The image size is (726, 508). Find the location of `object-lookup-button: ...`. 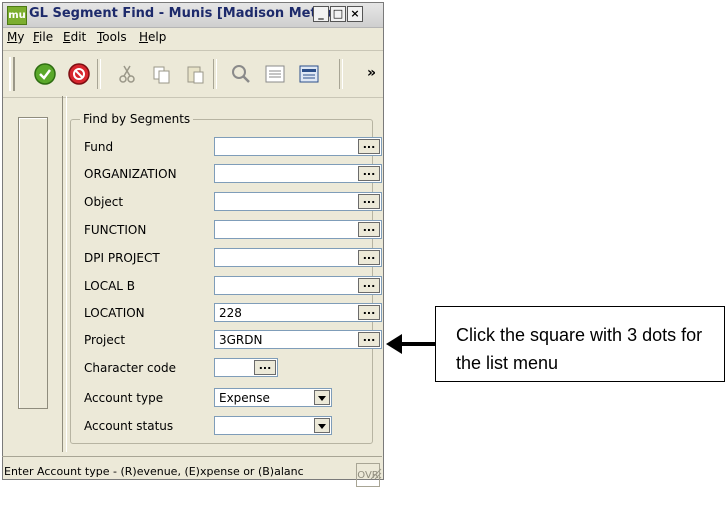

object-lookup-button: ... is located at coordinates (369, 201).